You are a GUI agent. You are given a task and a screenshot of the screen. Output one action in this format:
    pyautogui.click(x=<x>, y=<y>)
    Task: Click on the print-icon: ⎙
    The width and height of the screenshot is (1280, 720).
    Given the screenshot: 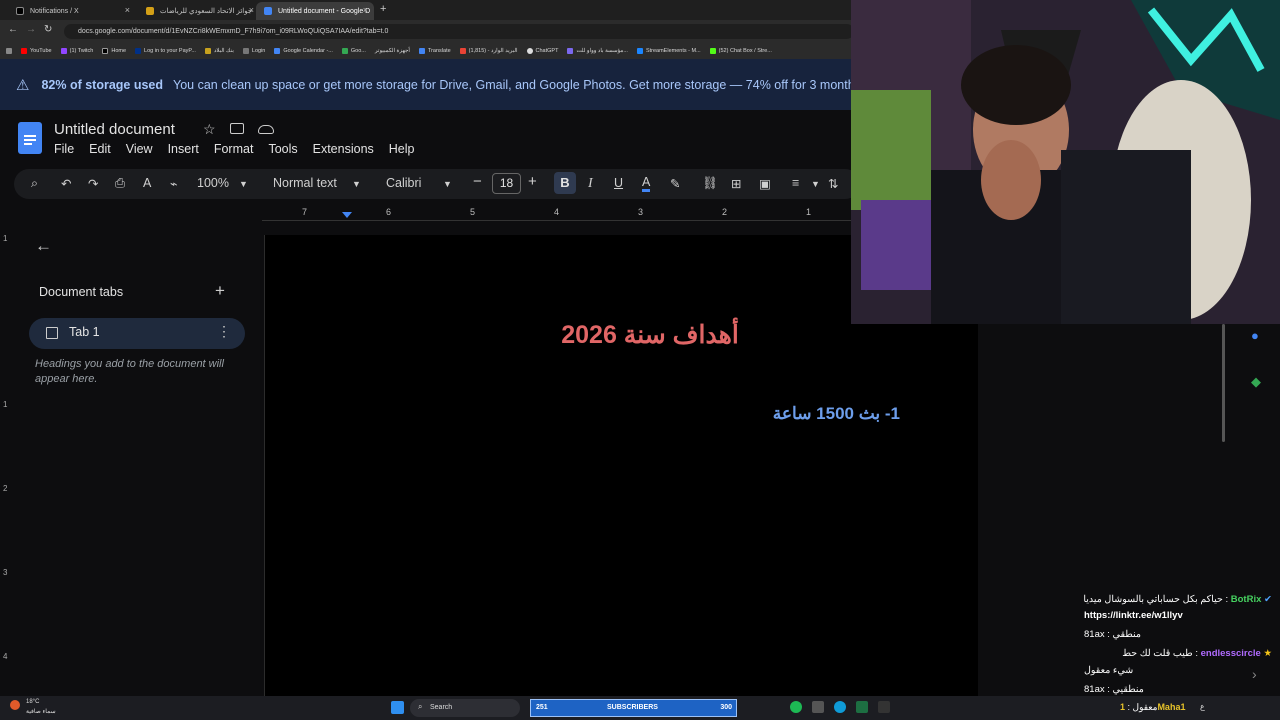 What is the action you would take?
    pyautogui.click(x=120, y=183)
    